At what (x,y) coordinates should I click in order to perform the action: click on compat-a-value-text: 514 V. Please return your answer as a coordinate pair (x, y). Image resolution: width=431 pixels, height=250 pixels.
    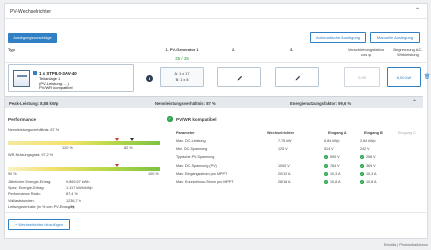
    Looking at the image, I should click on (329, 149).